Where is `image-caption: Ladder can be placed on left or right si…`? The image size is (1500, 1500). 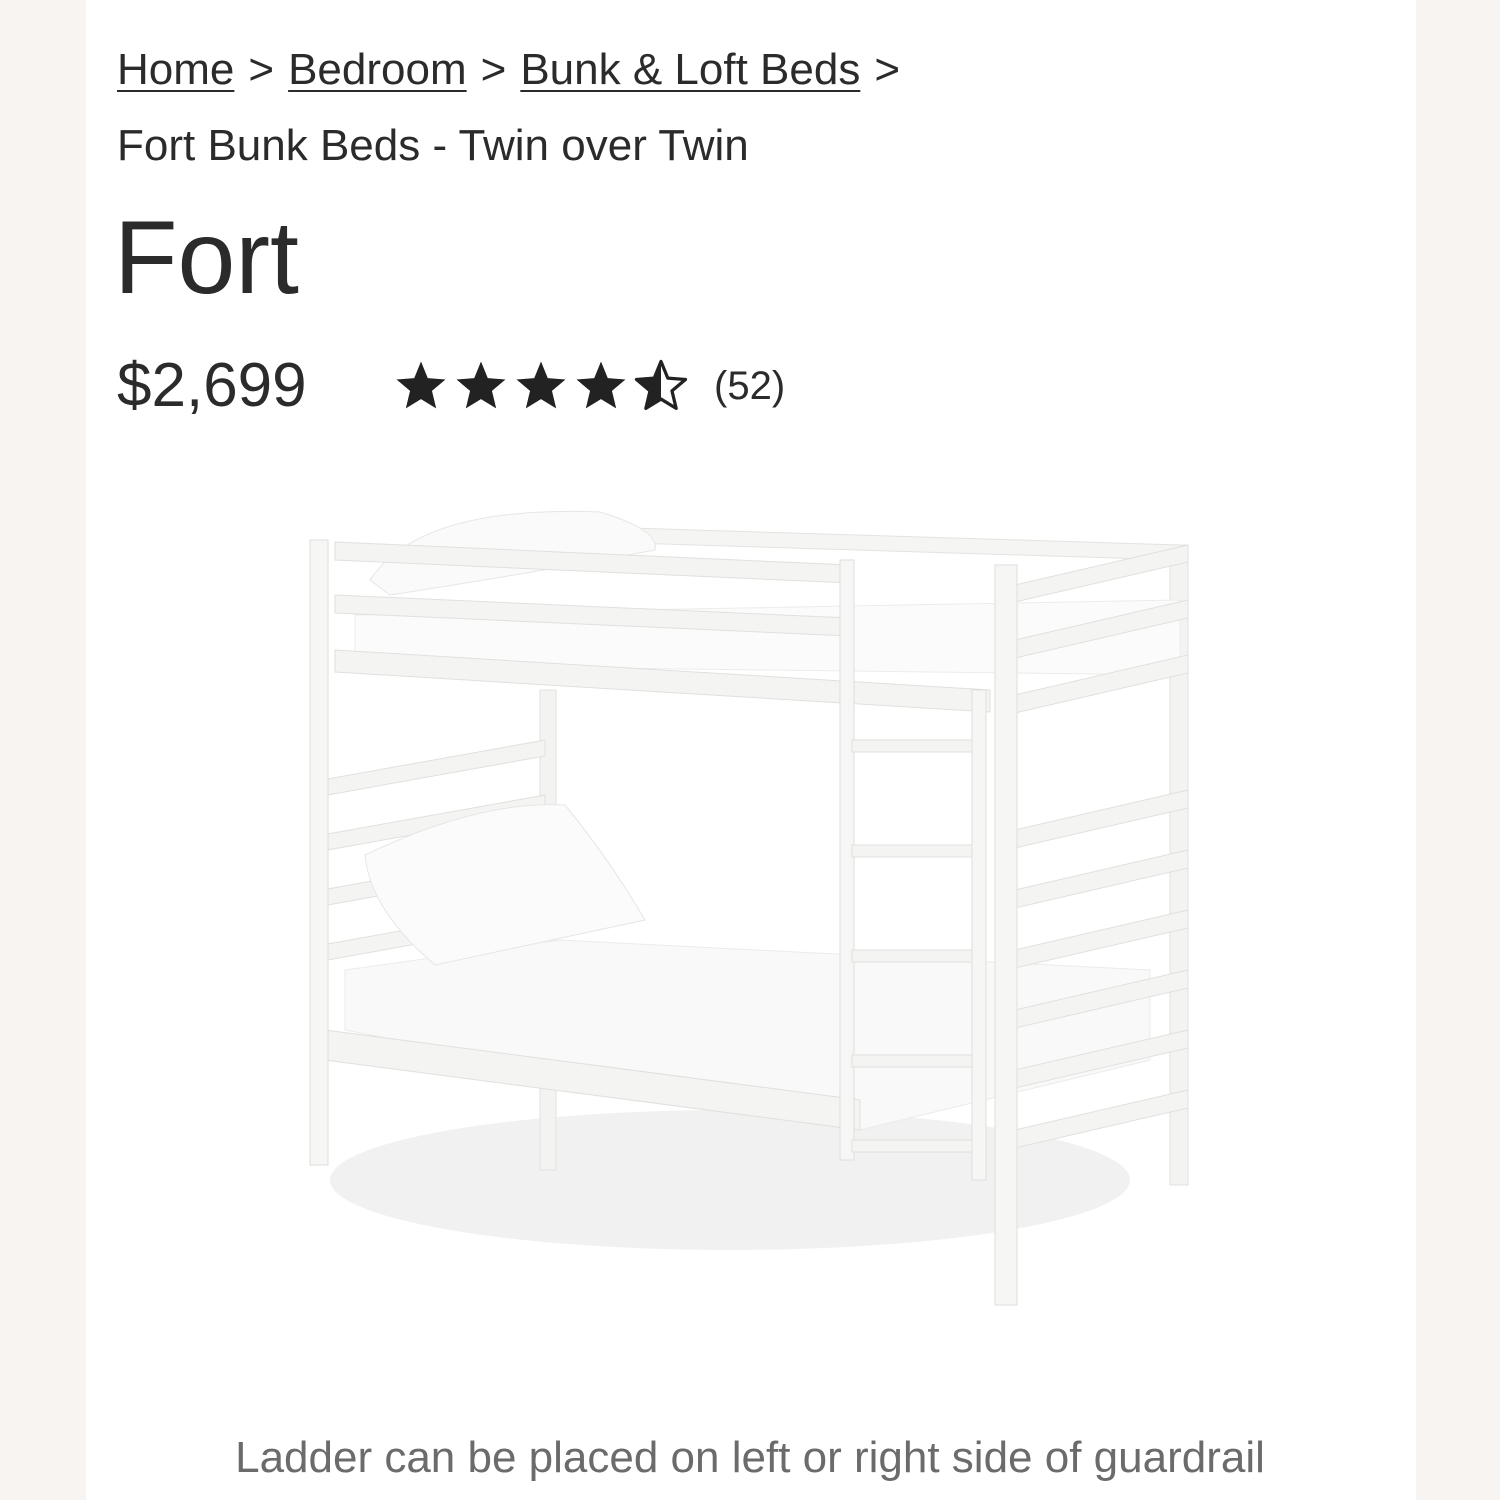
image-caption: Ladder can be placed on left or right si… is located at coordinates (750, 1457).